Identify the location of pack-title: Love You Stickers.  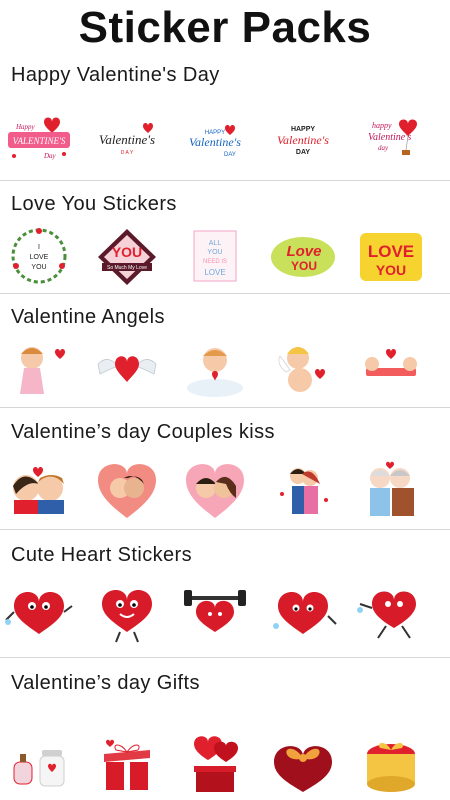
(94, 204).